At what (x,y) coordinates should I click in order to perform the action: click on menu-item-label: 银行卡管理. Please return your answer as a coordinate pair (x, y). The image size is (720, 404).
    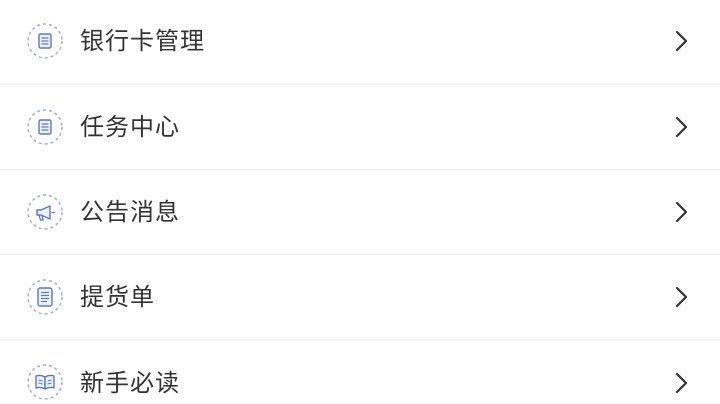
    Looking at the image, I should click on (142, 41).